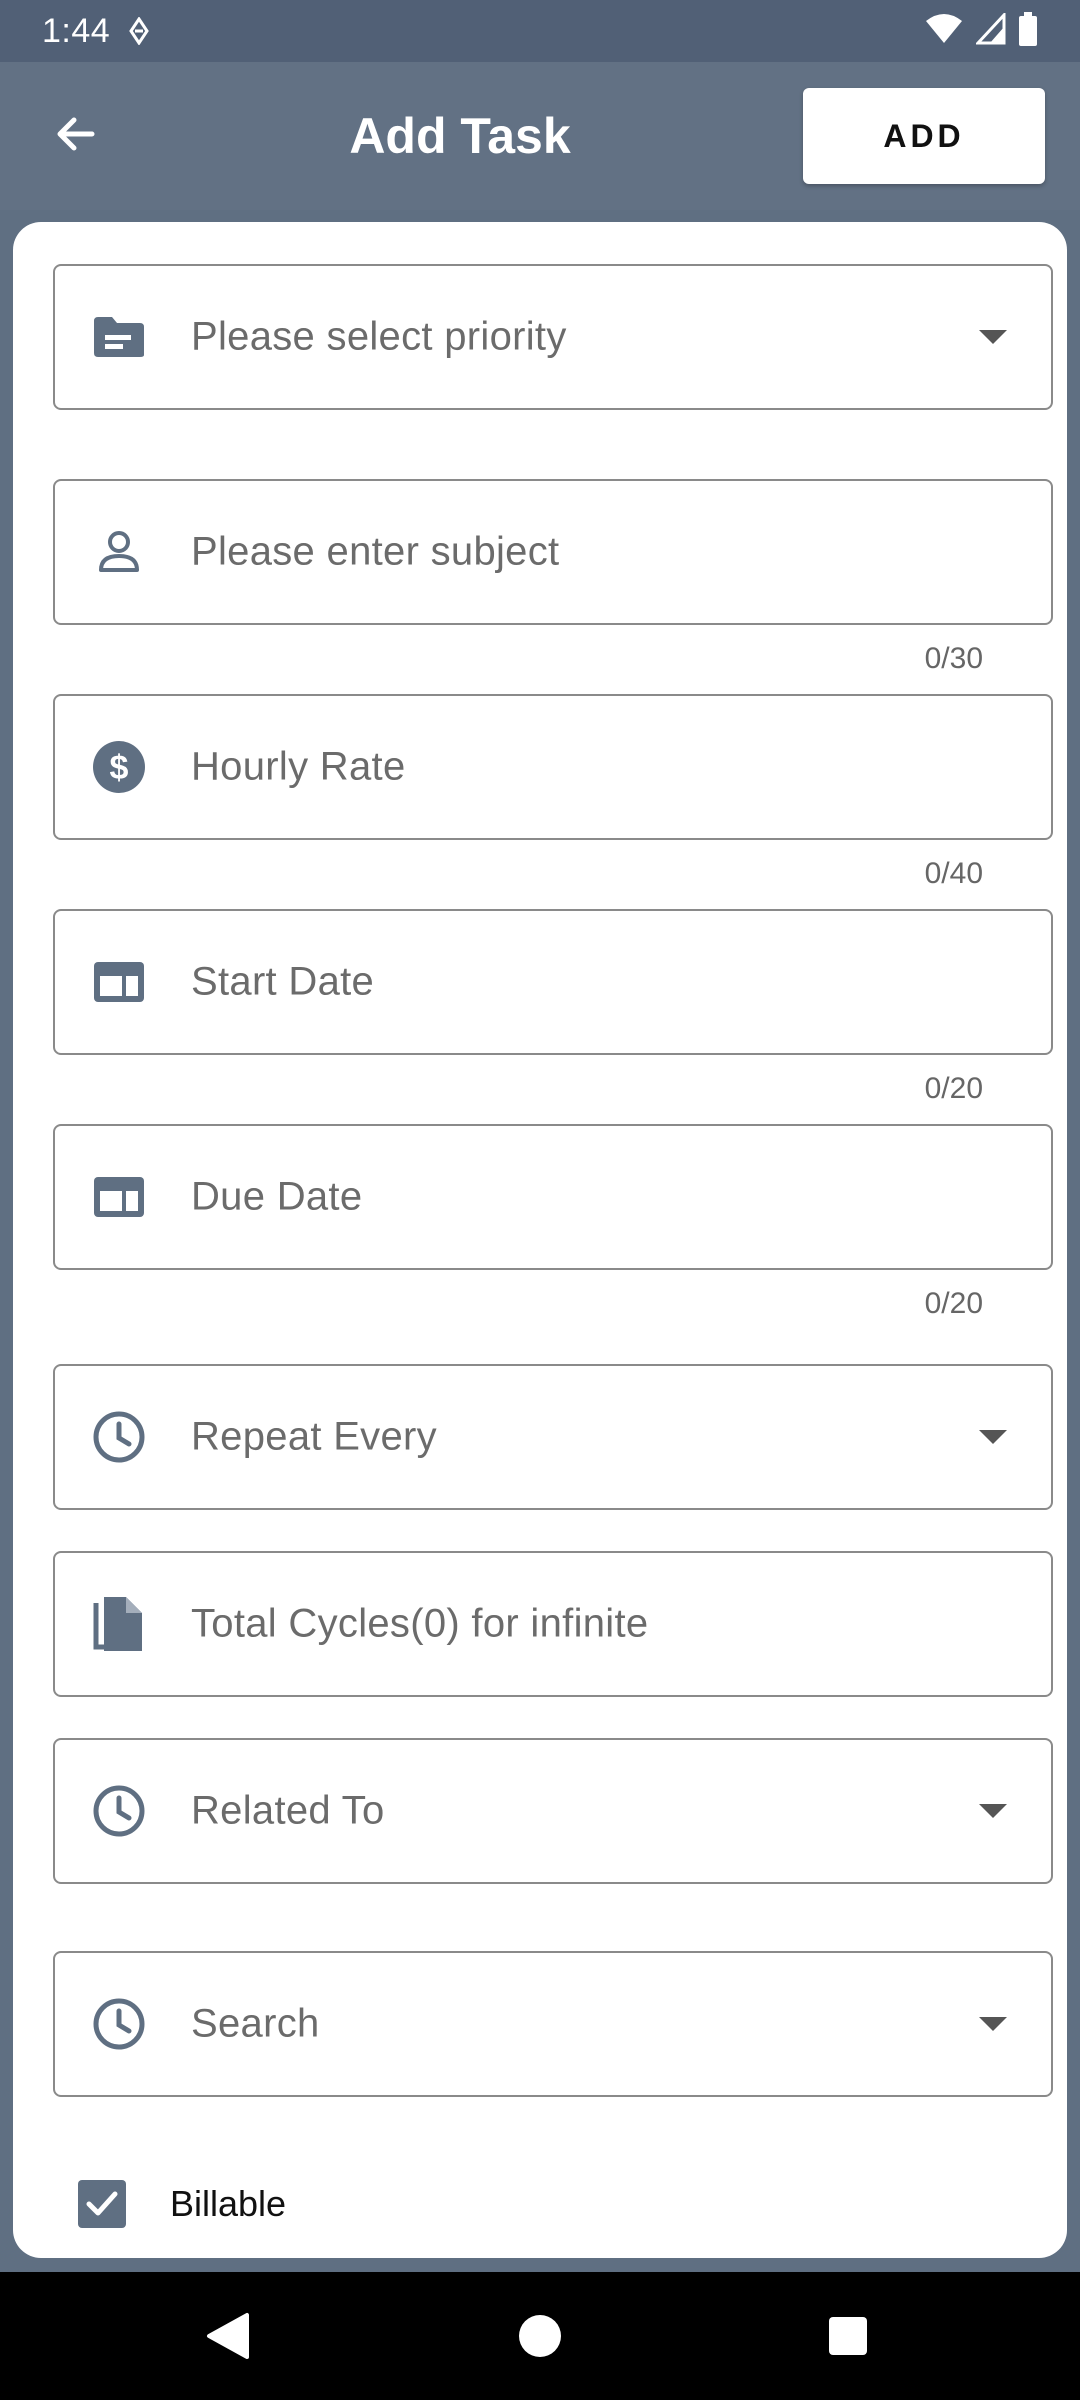 The width and height of the screenshot is (1080, 2400). I want to click on wifi-icon, so click(944, 31).